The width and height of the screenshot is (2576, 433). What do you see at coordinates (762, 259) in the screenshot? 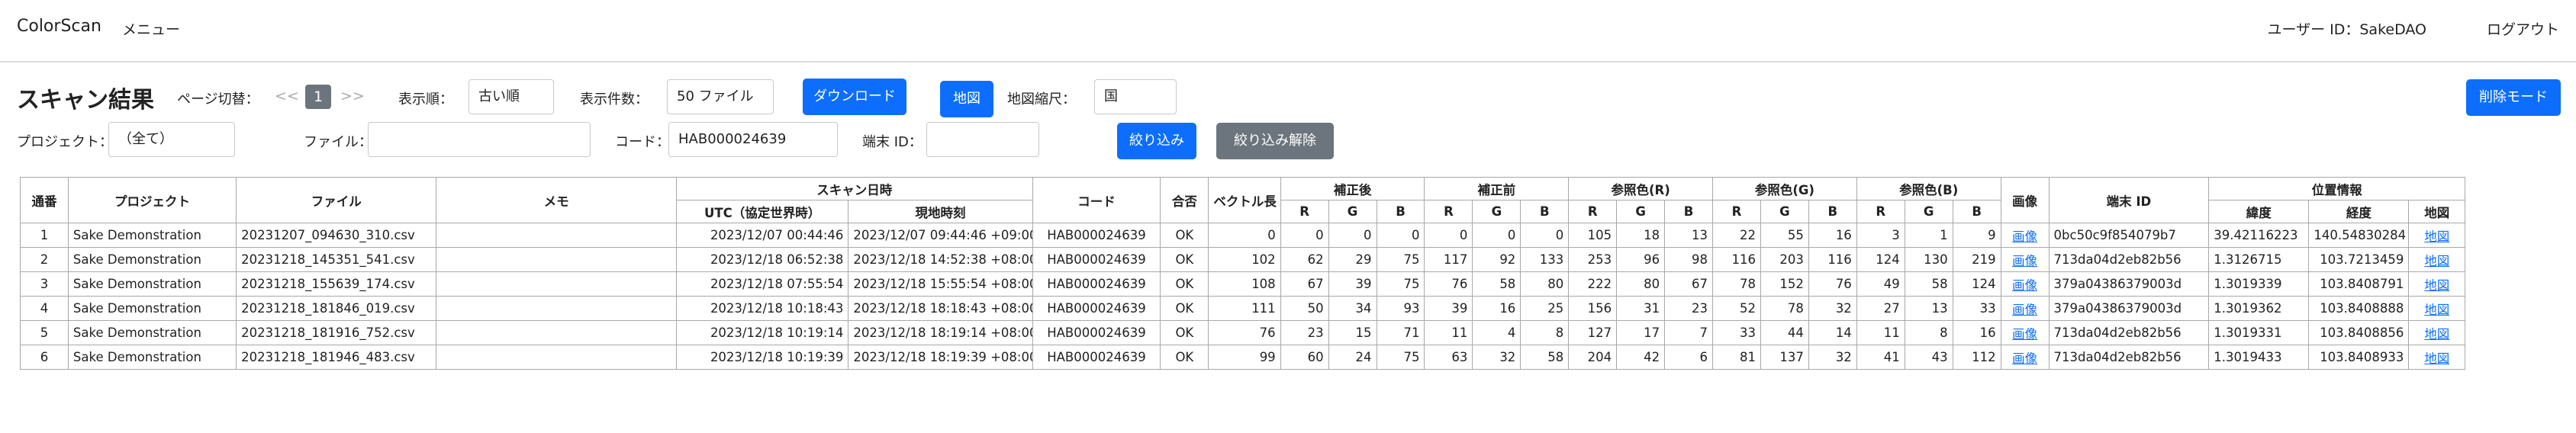
I see `cell-utc: 2023/12/18 06:52:38` at bounding box center [762, 259].